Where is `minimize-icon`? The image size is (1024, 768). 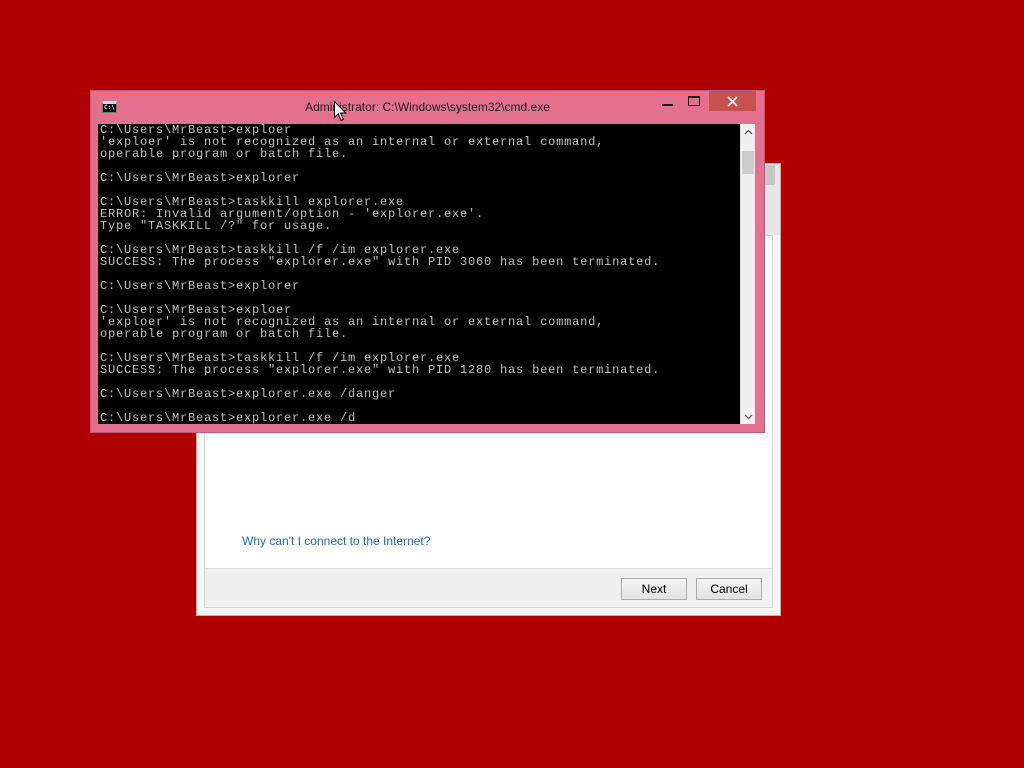 minimize-icon is located at coordinates (667, 105).